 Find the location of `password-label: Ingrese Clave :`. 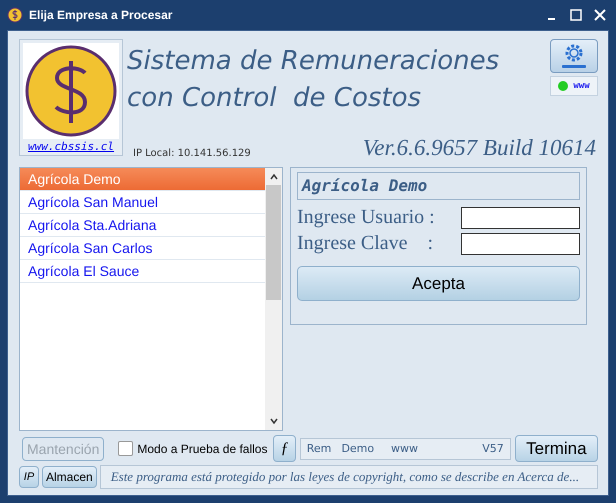

password-label: Ingrese Clave : is located at coordinates (365, 243).